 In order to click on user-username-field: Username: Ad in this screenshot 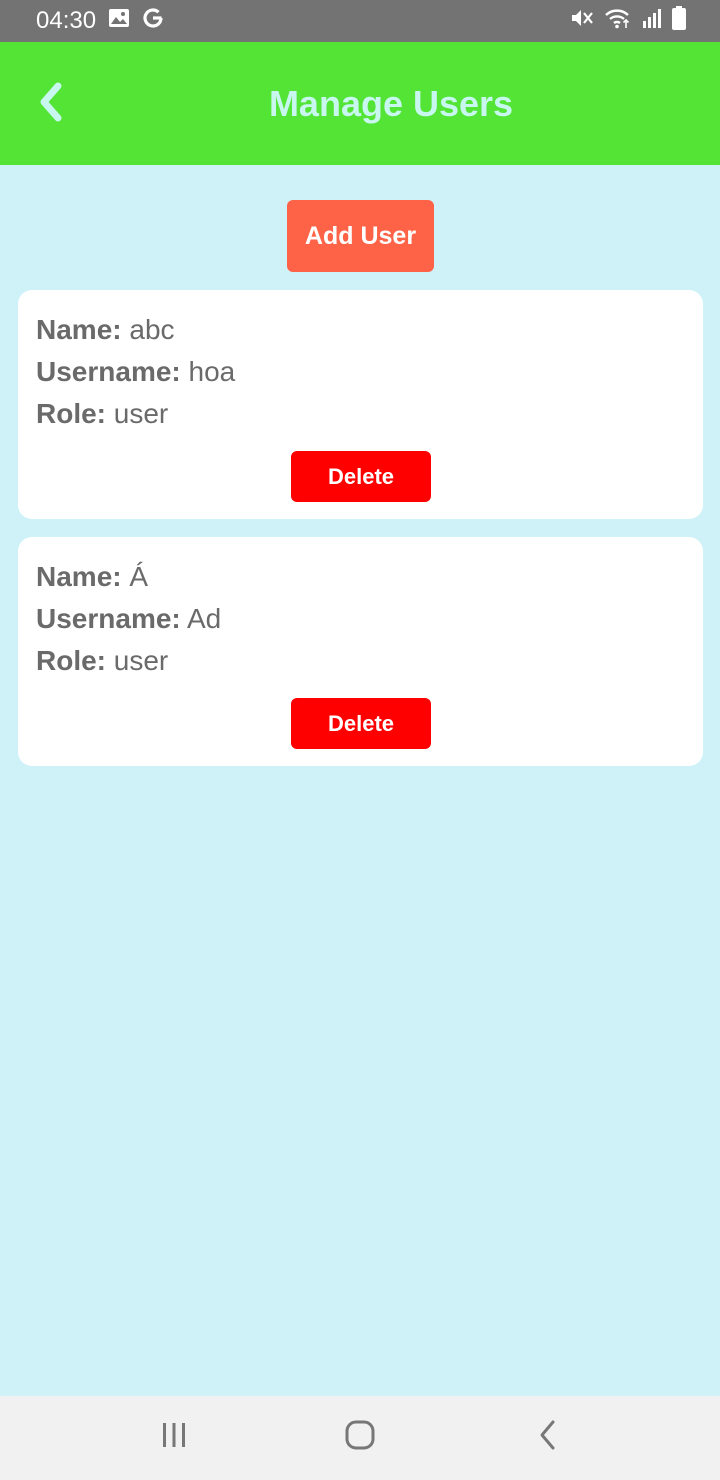, I will do `click(128, 619)`.